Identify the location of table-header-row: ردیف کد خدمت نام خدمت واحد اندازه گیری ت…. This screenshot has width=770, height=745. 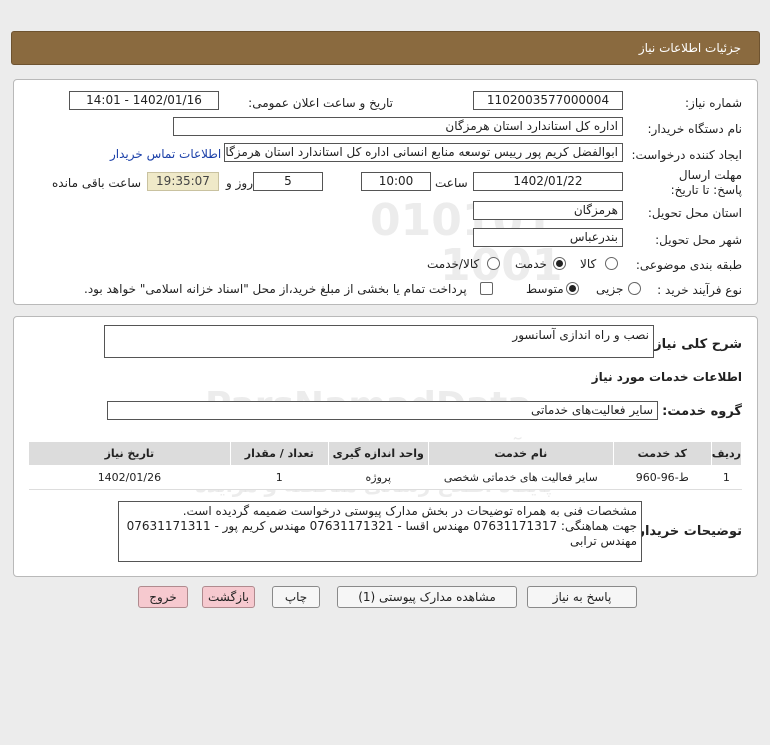
(385, 453).